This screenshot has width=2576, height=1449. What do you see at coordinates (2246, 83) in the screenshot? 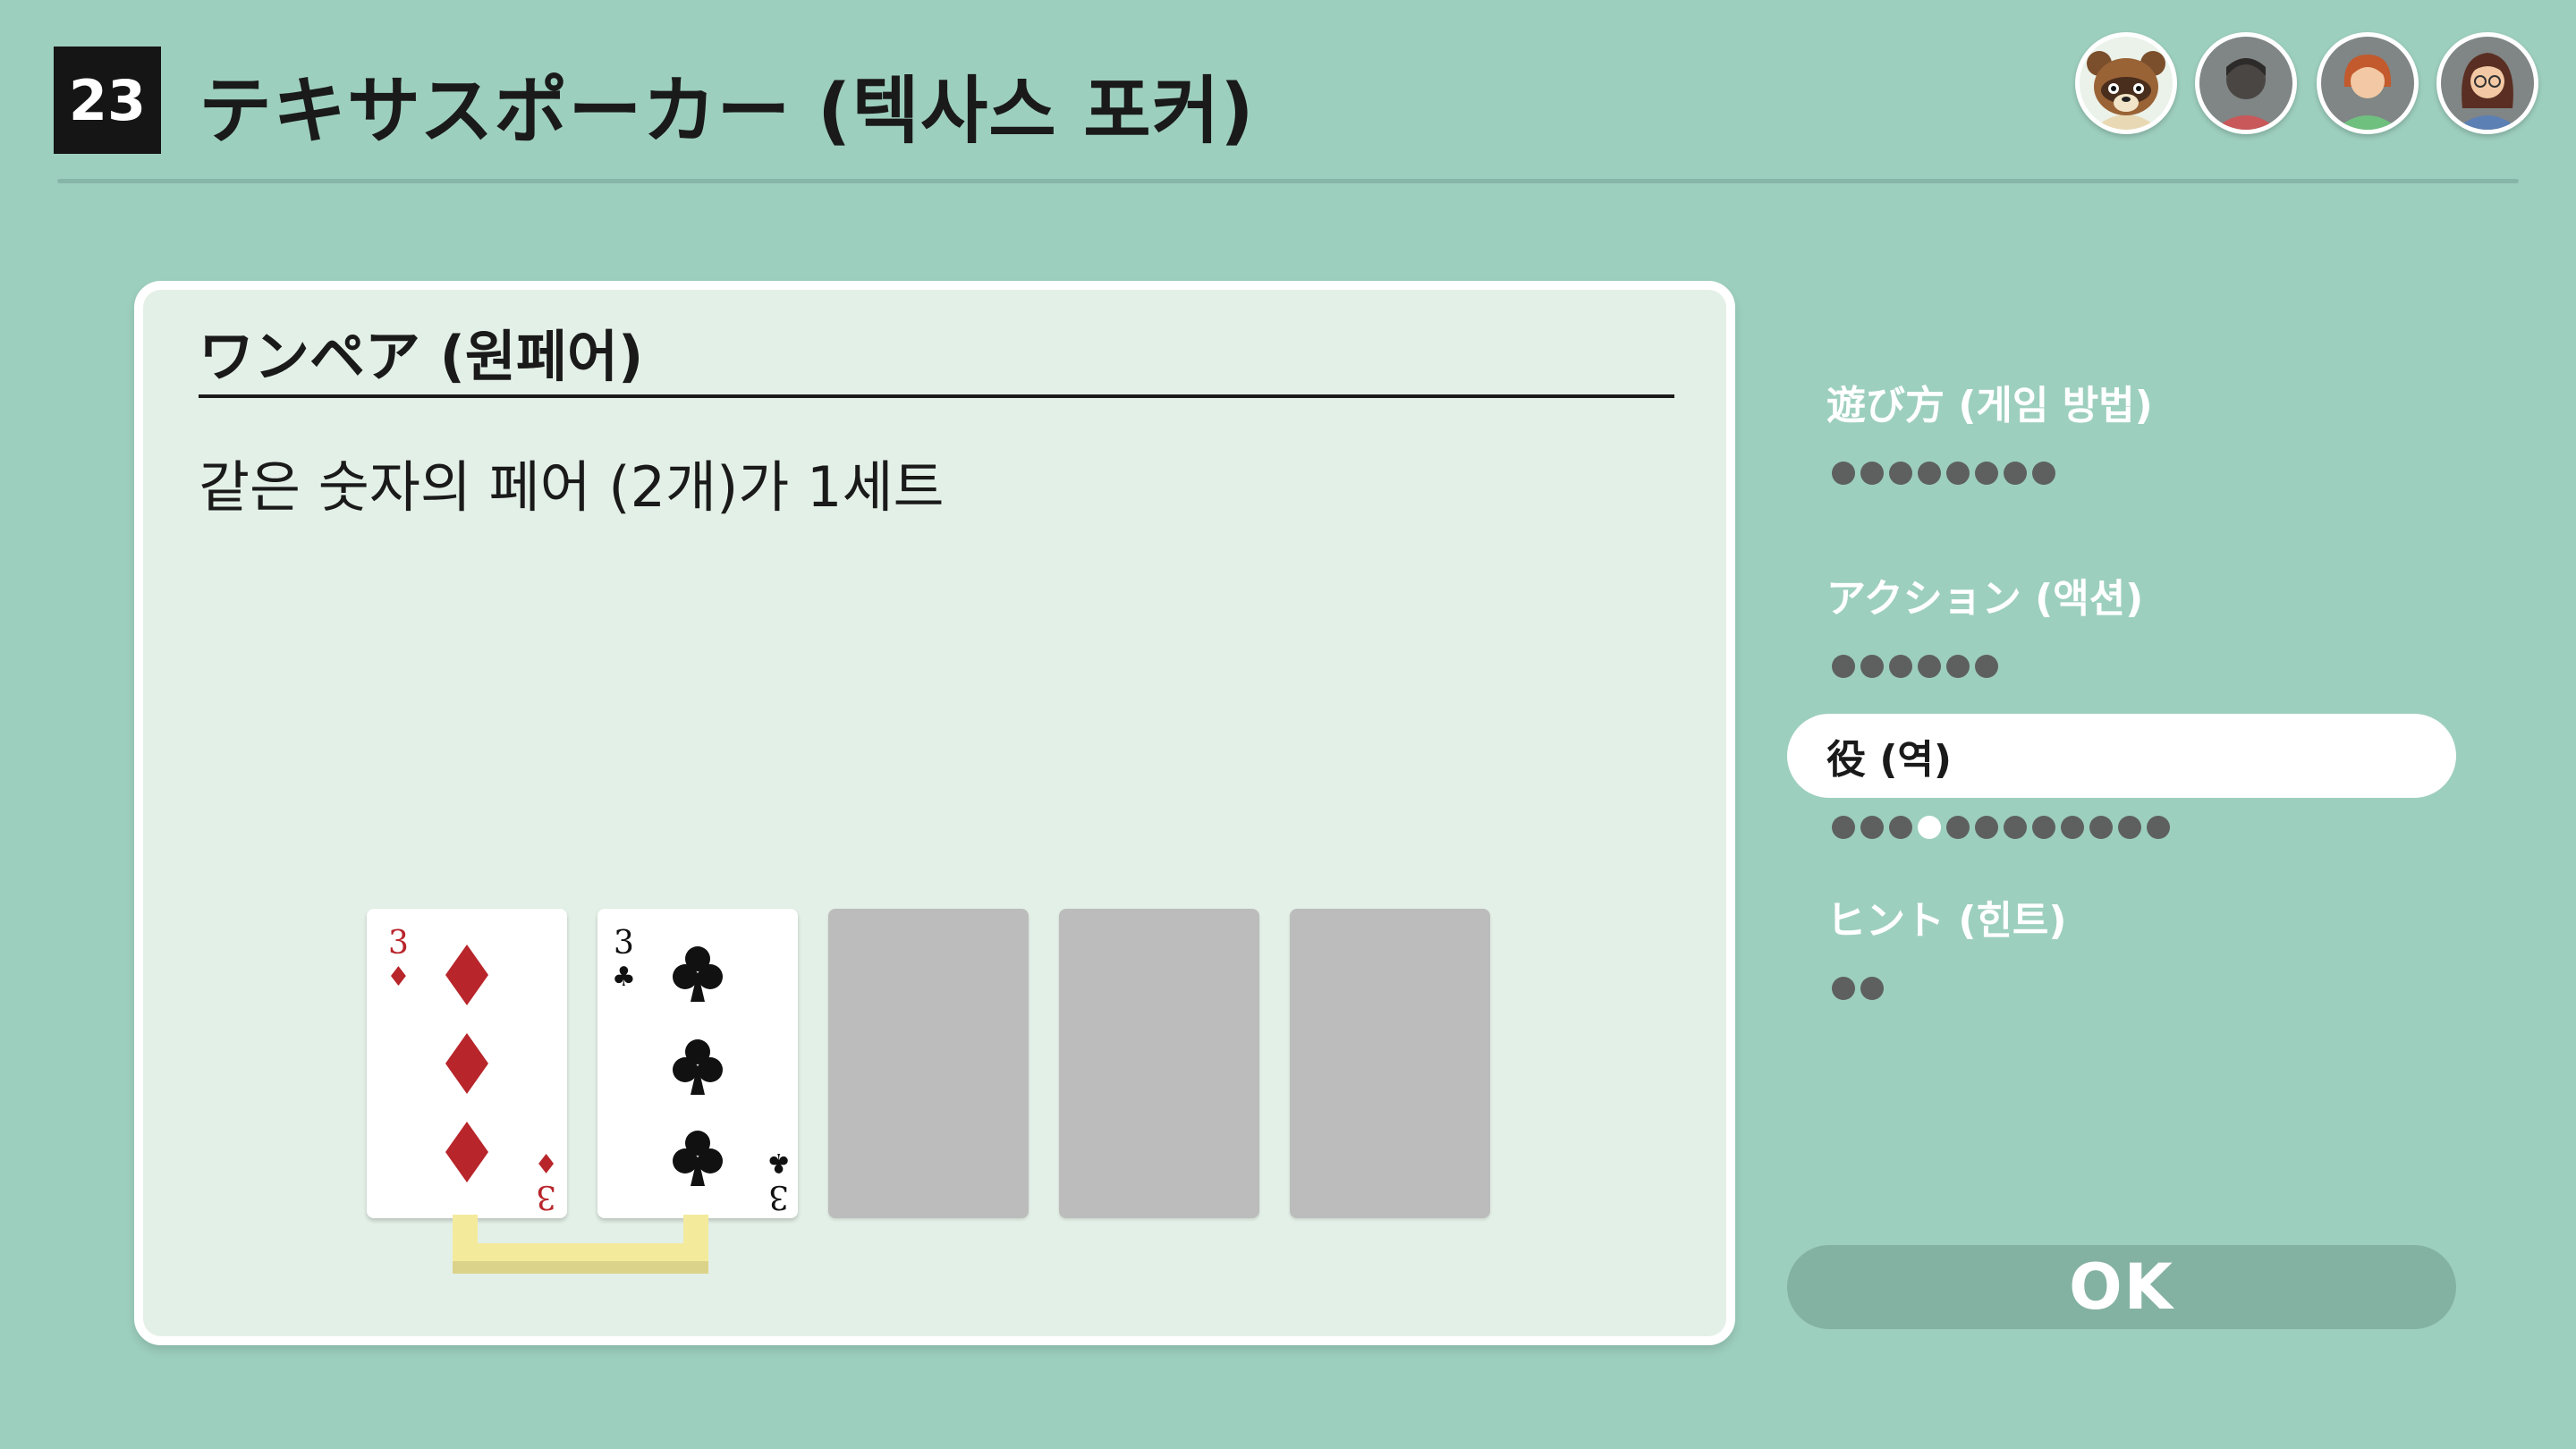
I see `player-avatar-gray` at bounding box center [2246, 83].